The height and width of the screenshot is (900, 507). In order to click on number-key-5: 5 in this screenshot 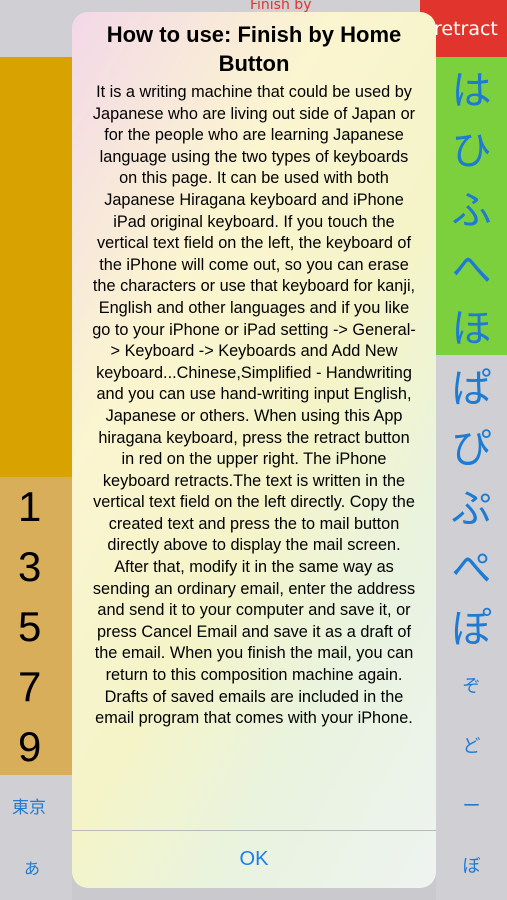, I will do `click(36, 627)`.